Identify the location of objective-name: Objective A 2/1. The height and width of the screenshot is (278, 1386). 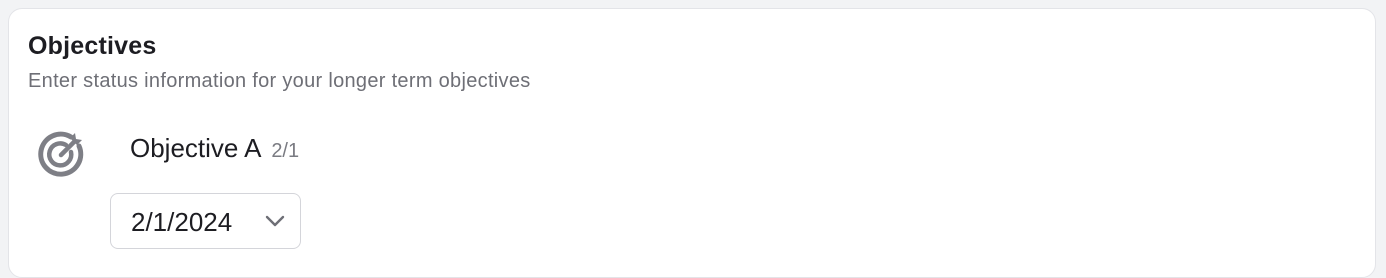
(214, 148).